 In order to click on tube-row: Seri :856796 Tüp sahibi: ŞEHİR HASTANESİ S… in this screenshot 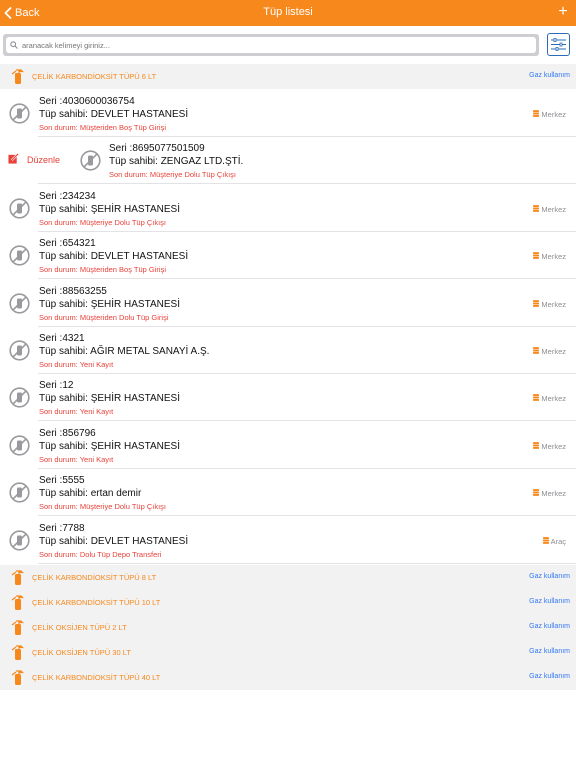, I will do `click(288, 445)`.